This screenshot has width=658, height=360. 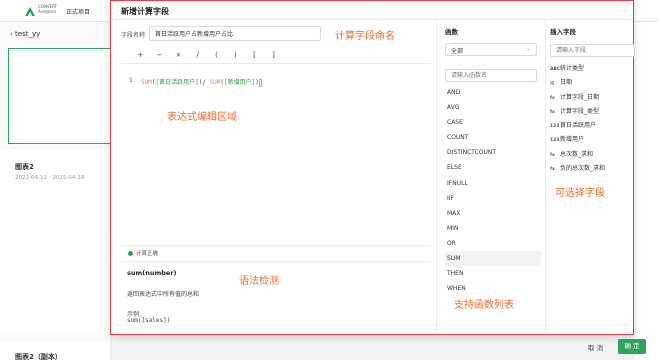 I want to click on app-logo-icon, so click(x=30, y=11).